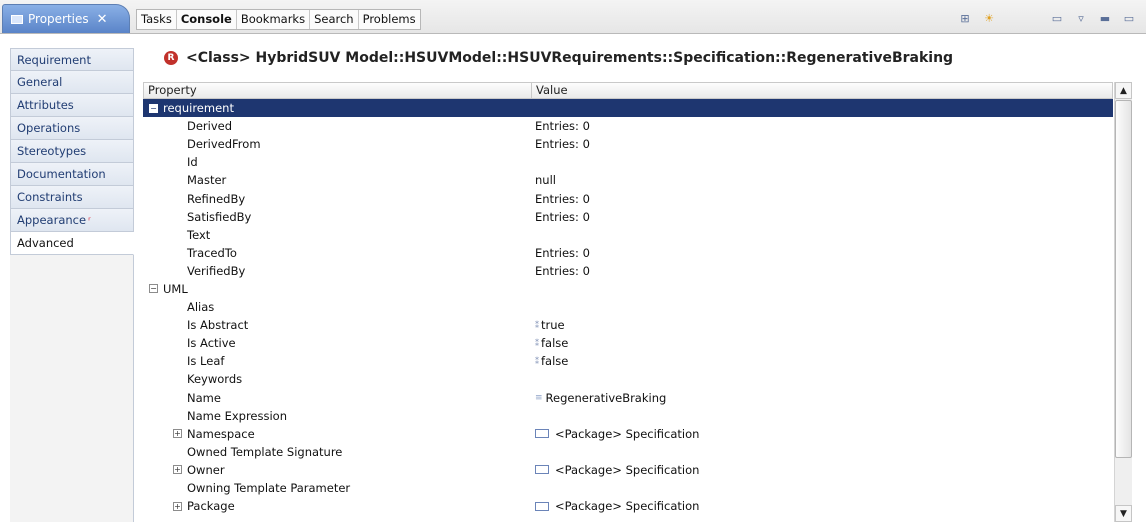 The image size is (1146, 522). I want to click on table-row: Name ≡ RegenerativeBraking, so click(628, 398).